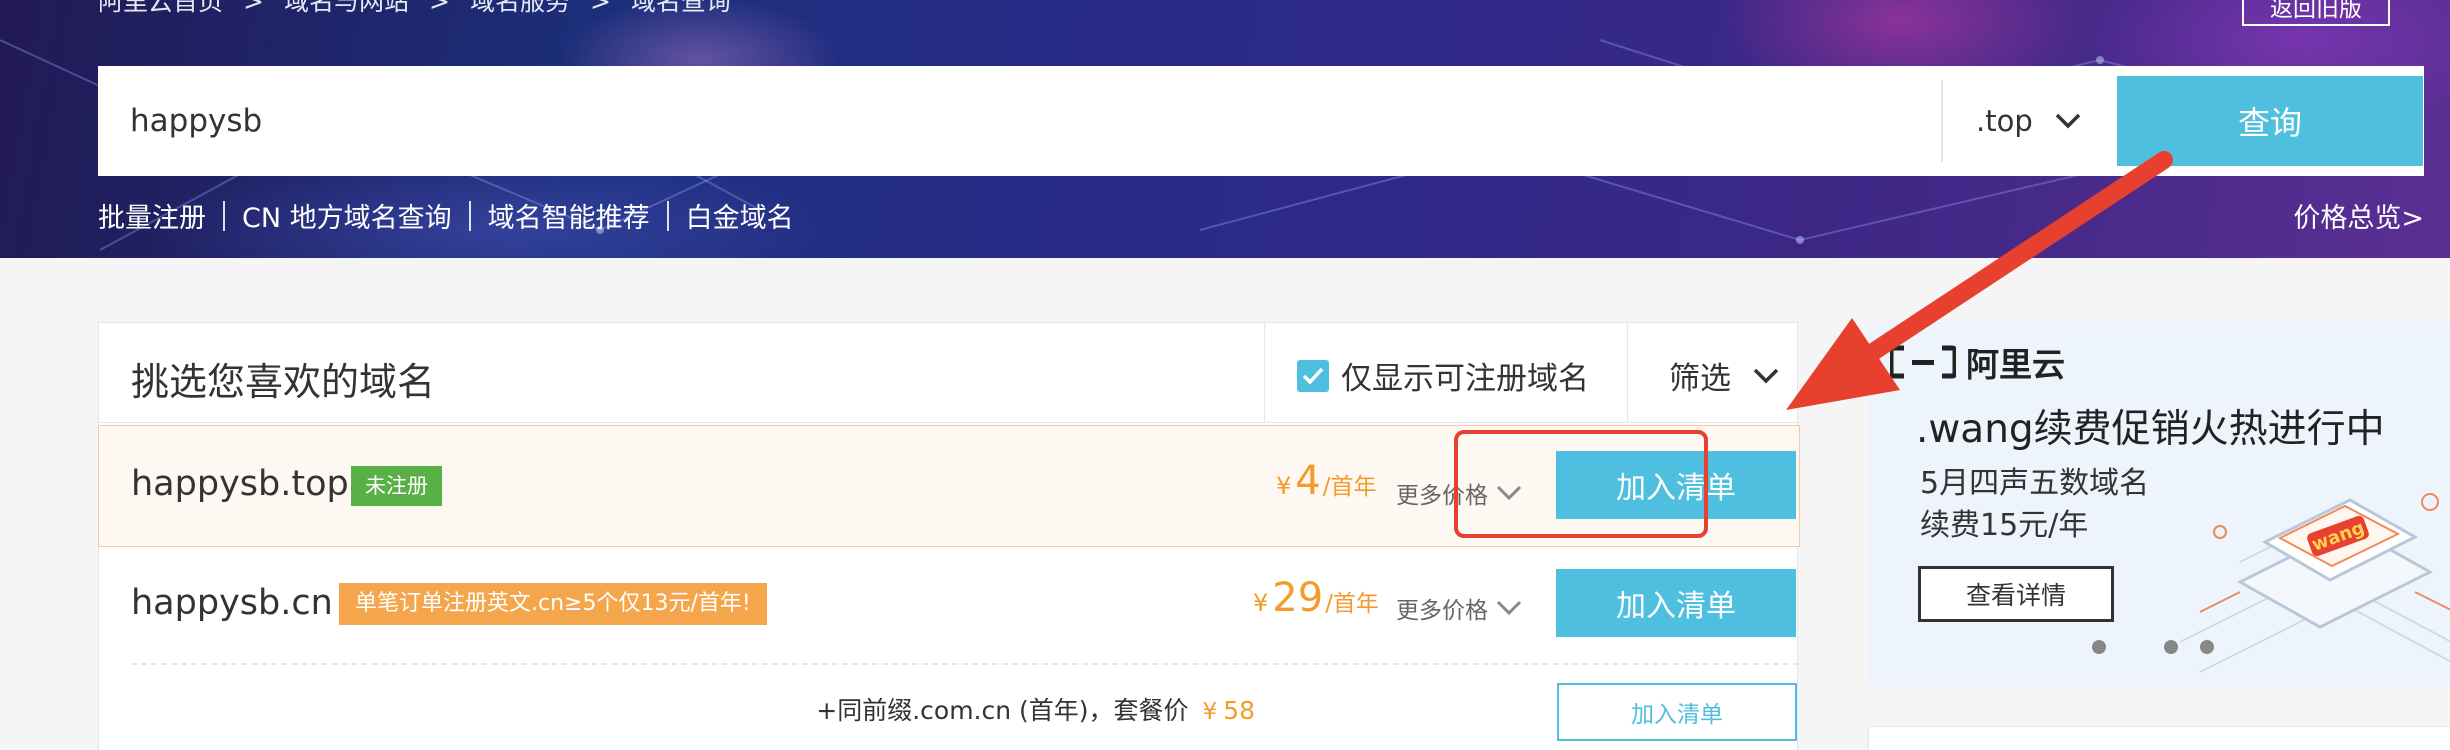 This screenshot has height=750, width=2450. Describe the element at coordinates (2016, 594) in the screenshot. I see `ad-view-details-button: 查看详情` at that location.